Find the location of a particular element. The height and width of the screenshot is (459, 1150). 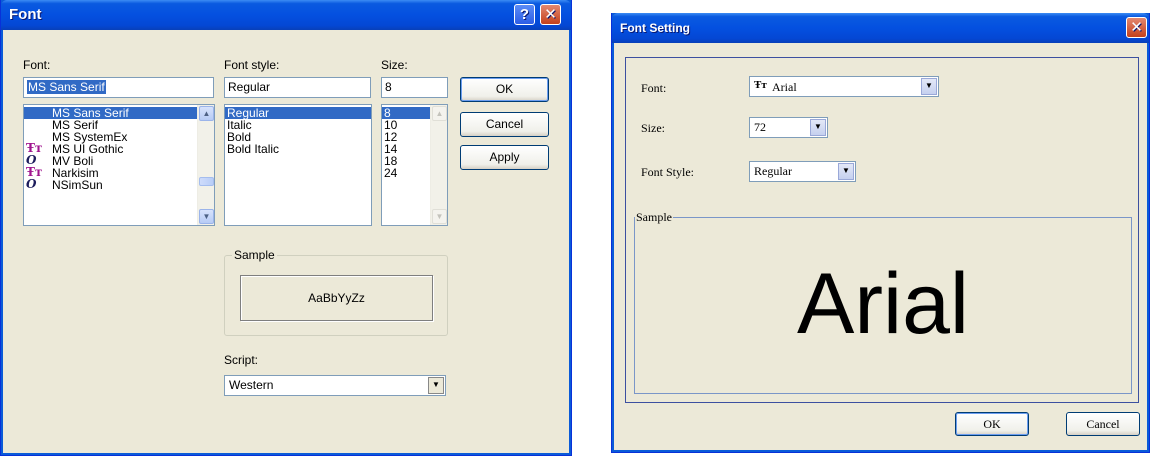

setting-sample-preview: Arial is located at coordinates (883, 304).